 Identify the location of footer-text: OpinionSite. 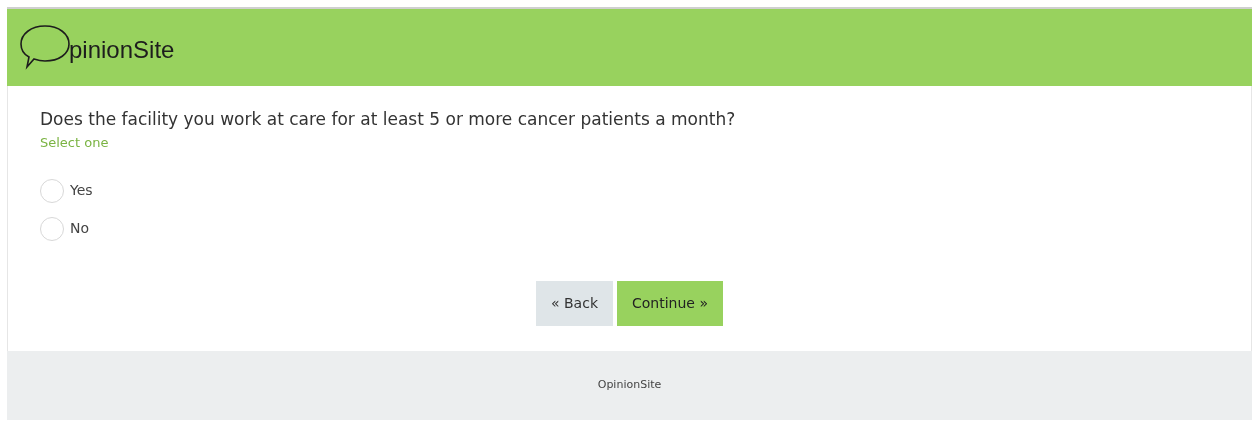
(629, 384).